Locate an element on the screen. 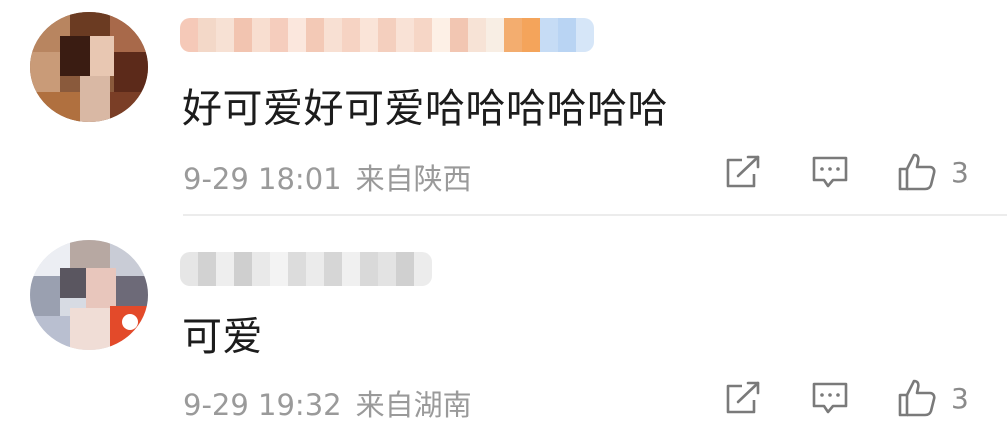 Image resolution: width=1007 pixels, height=429 pixels. location: 来自陕西 is located at coordinates (413, 179).